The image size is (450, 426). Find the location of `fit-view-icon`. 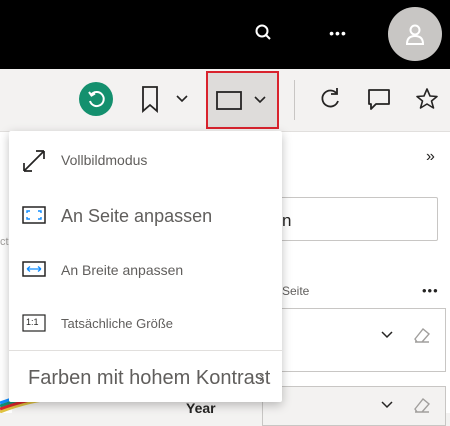

fit-view-icon is located at coordinates (229, 100).